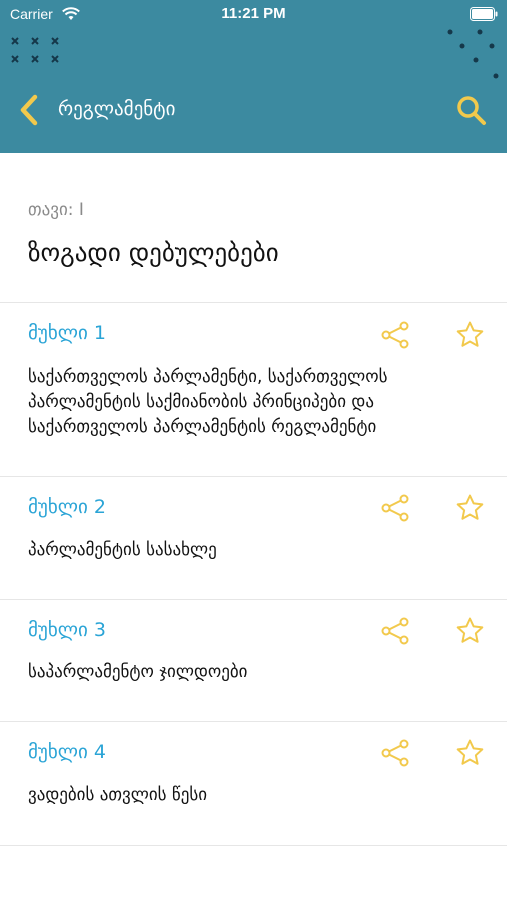  I want to click on nav-title: რეგლამენტი, so click(117, 109).